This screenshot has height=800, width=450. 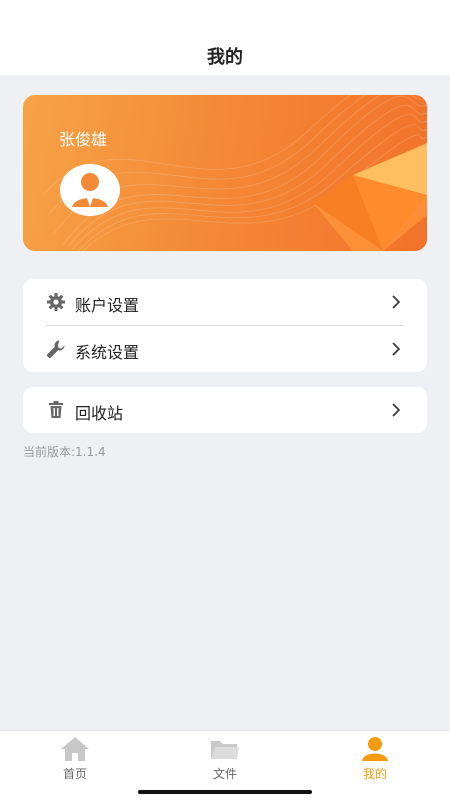 What do you see at coordinates (56, 302) in the screenshot?
I see `gear-icon` at bounding box center [56, 302].